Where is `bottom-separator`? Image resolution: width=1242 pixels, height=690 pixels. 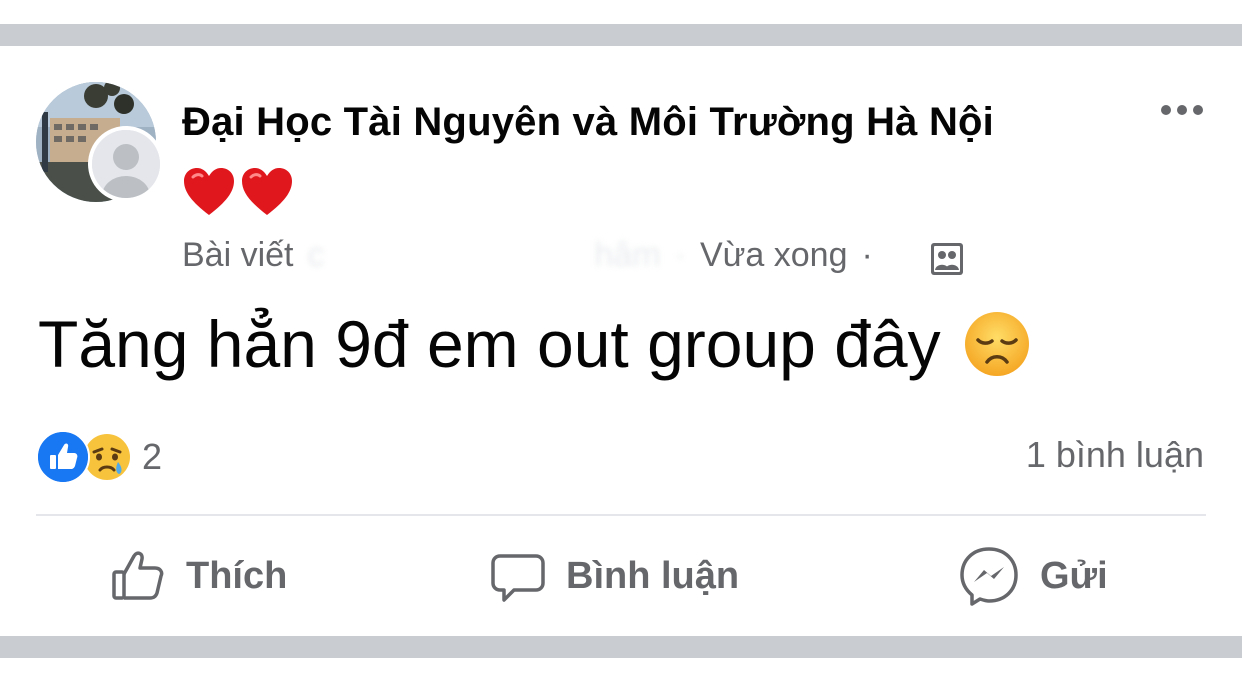
bottom-separator is located at coordinates (621, 647).